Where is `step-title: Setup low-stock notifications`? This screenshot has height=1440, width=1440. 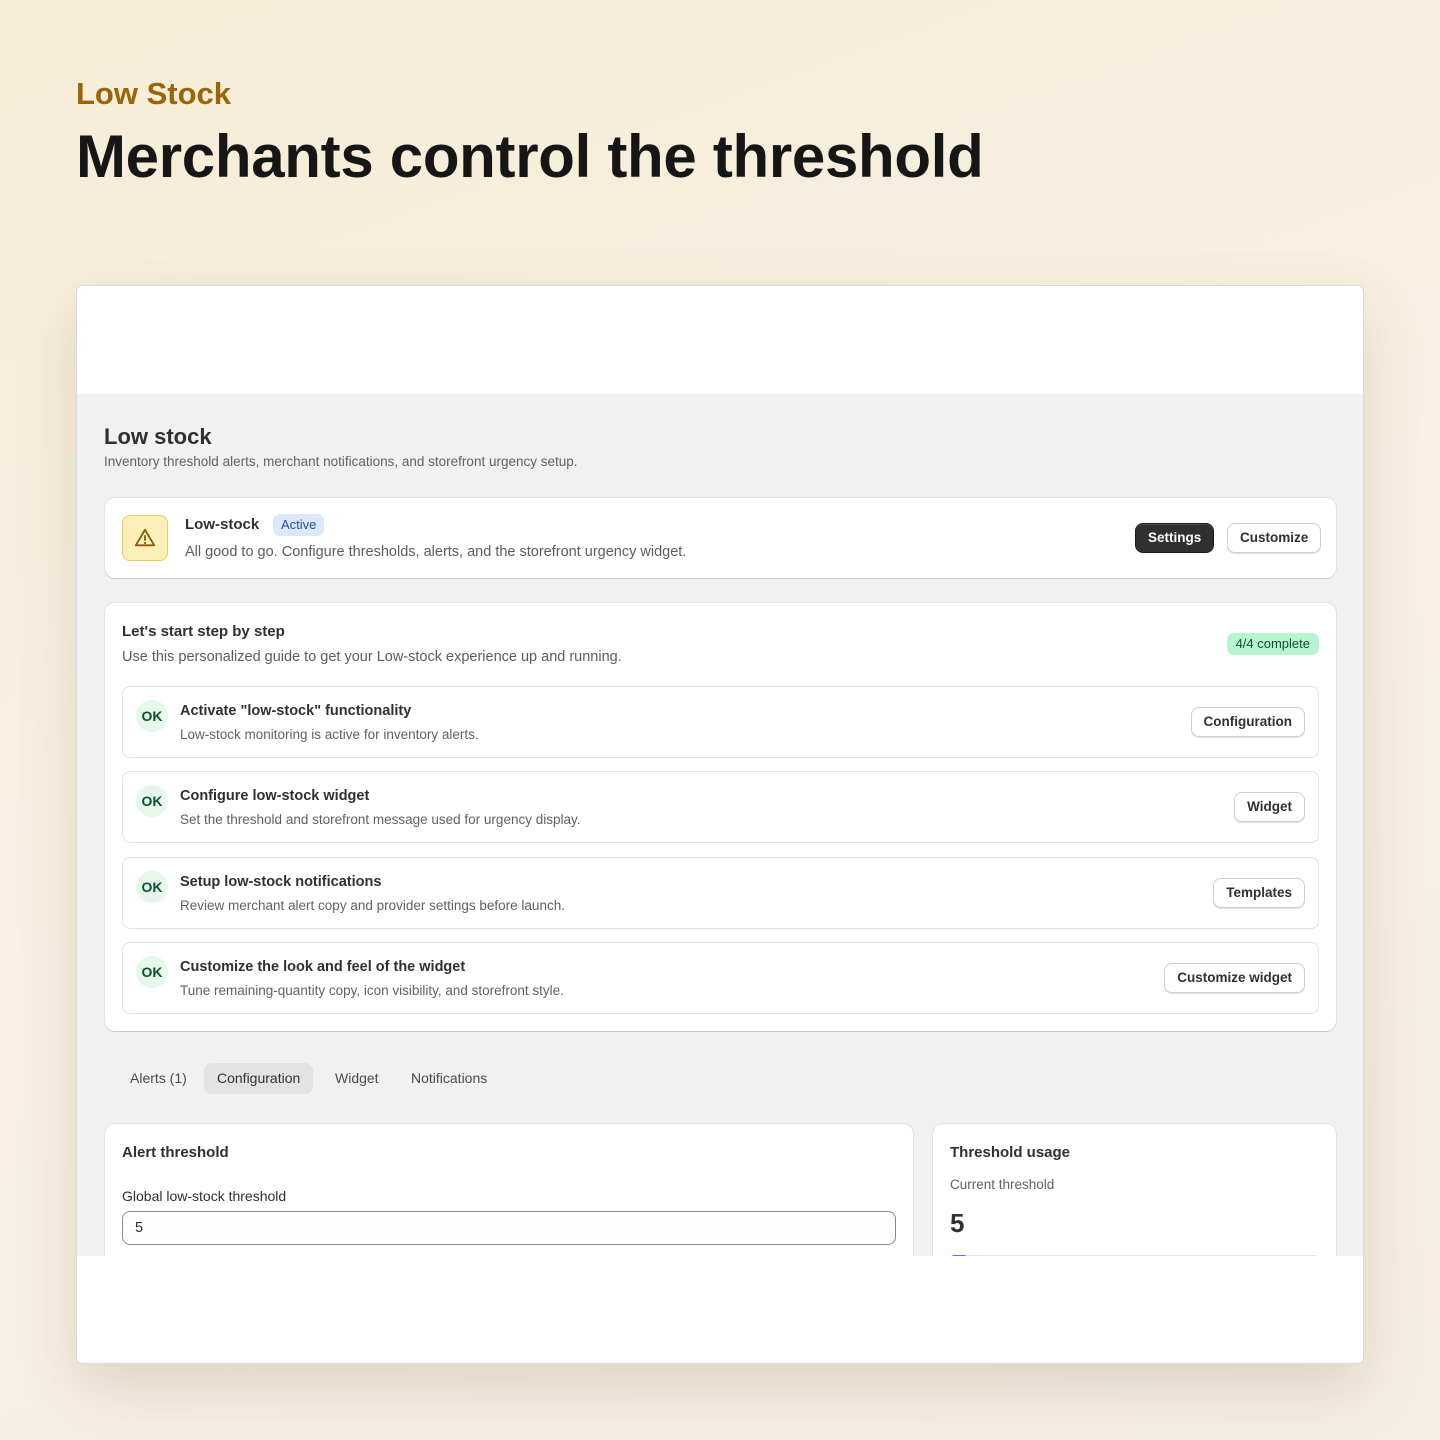
step-title: Setup low-stock notifications is located at coordinates (281, 882).